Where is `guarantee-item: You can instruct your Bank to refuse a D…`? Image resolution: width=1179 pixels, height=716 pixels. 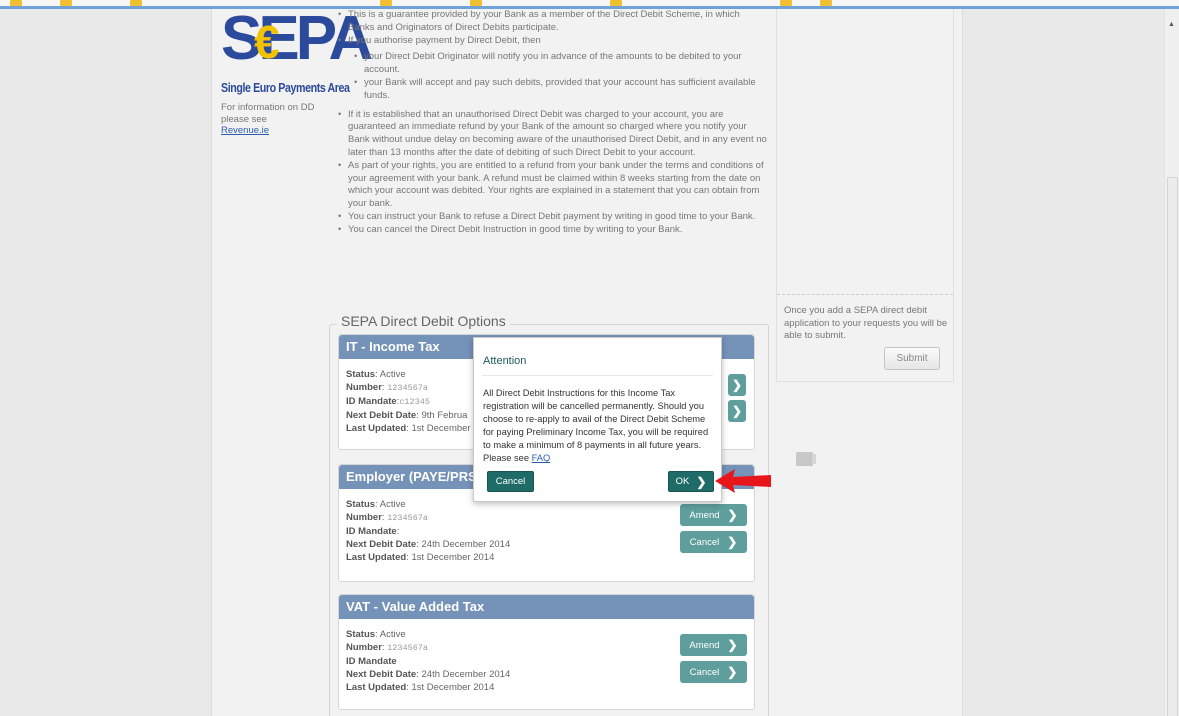
guarantee-item: You can instruct your Bank to refuse a D… is located at coordinates (553, 217).